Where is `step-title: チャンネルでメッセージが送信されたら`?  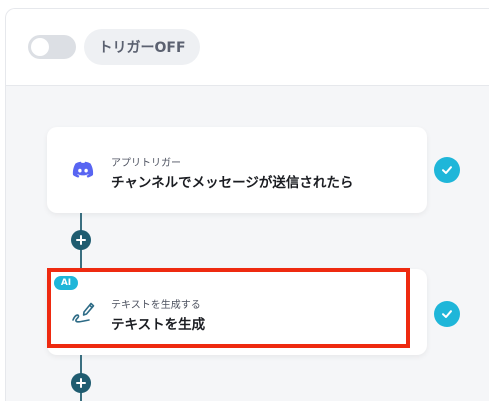
step-title: チャンネルでメッセージが送信されたら is located at coordinates (232, 183).